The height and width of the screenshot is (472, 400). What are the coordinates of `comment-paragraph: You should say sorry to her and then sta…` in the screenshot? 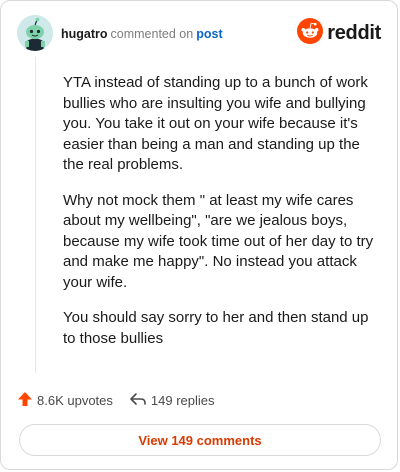 It's located at (216, 328).